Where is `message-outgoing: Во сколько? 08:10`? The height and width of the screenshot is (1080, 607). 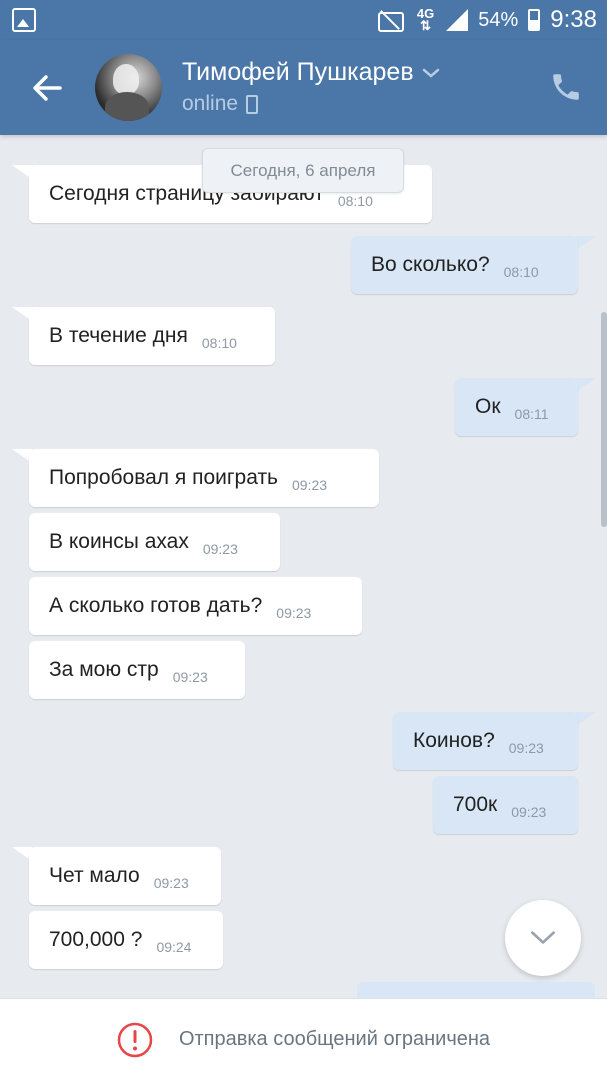
message-outgoing: Во сколько? 08:10 is located at coordinates (464, 265).